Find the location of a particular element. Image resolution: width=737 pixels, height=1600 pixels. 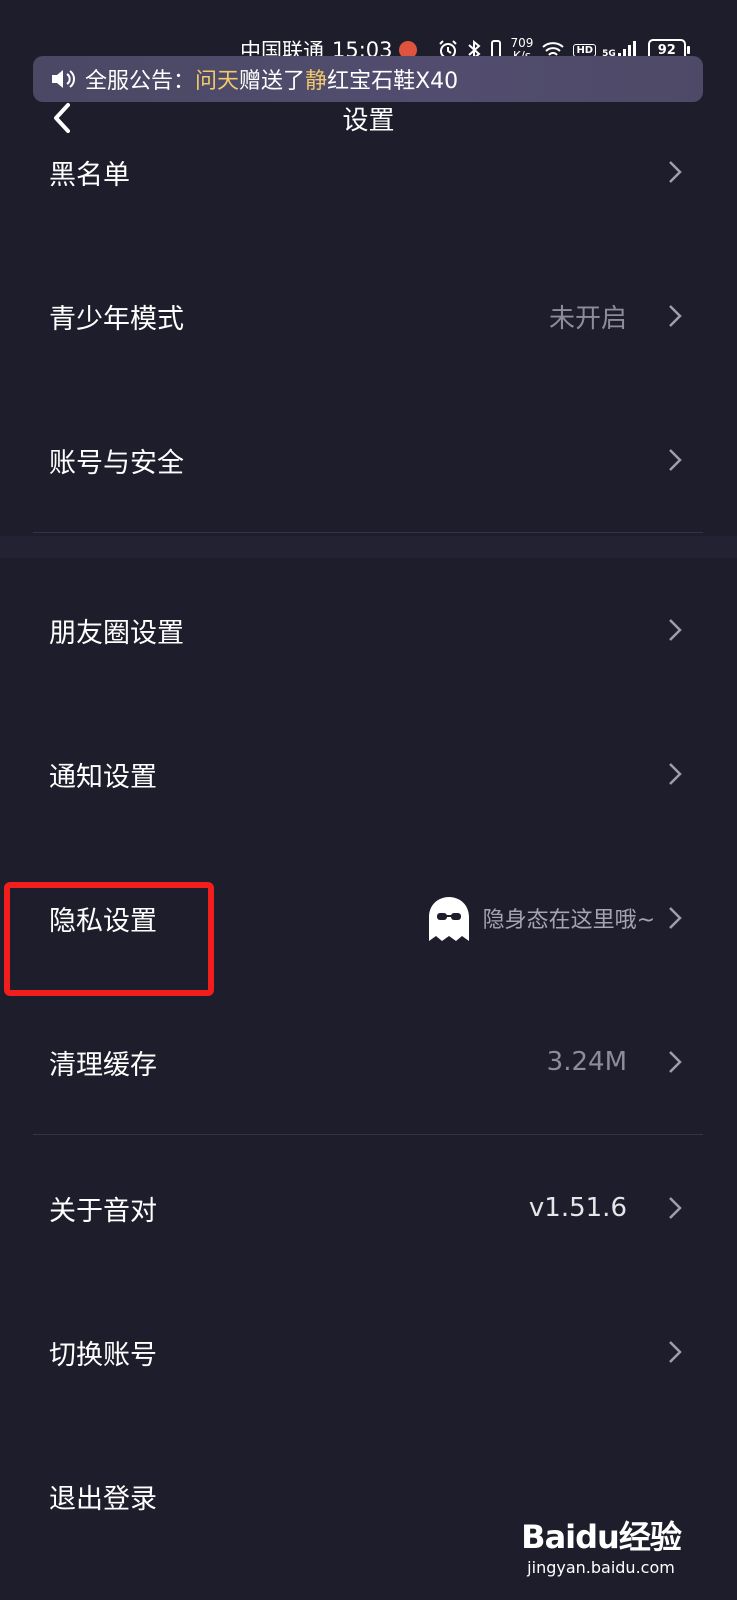

settings-item-label: 账号与安全 is located at coordinates (116, 463).